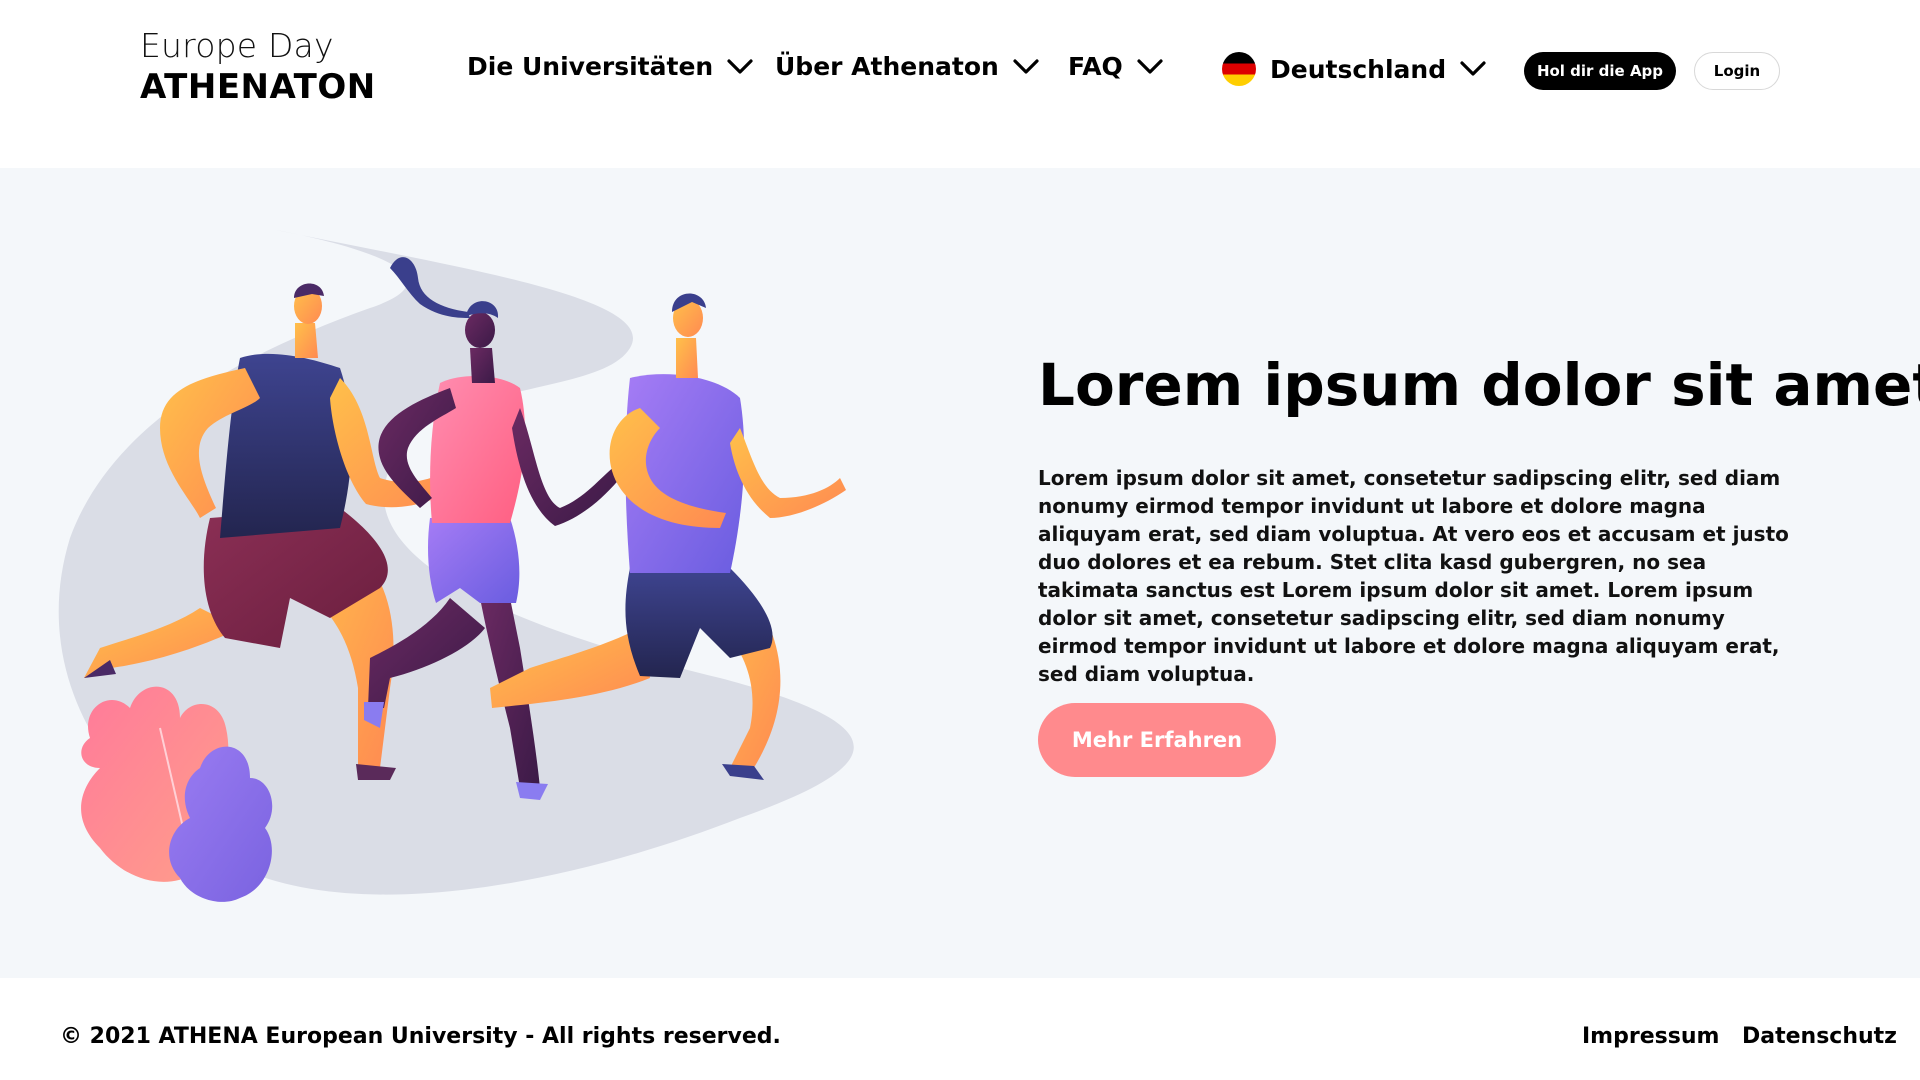 Image resolution: width=1920 pixels, height=1080 pixels. Describe the element at coordinates (258, 87) in the screenshot. I see `logo-title: ATHENATON` at that location.